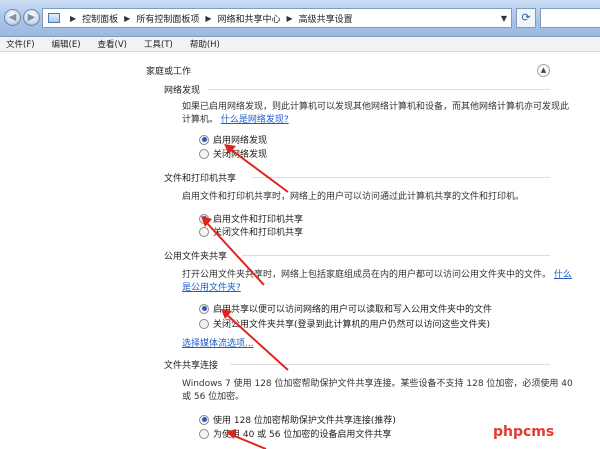 This screenshot has height=449, width=600. Describe the element at coordinates (353, 197) in the screenshot. I see `file-printer-description: 启用文件和打印机共享时，网络上的用户可以访问通过此计算机共享的文件和打印机。` at that location.